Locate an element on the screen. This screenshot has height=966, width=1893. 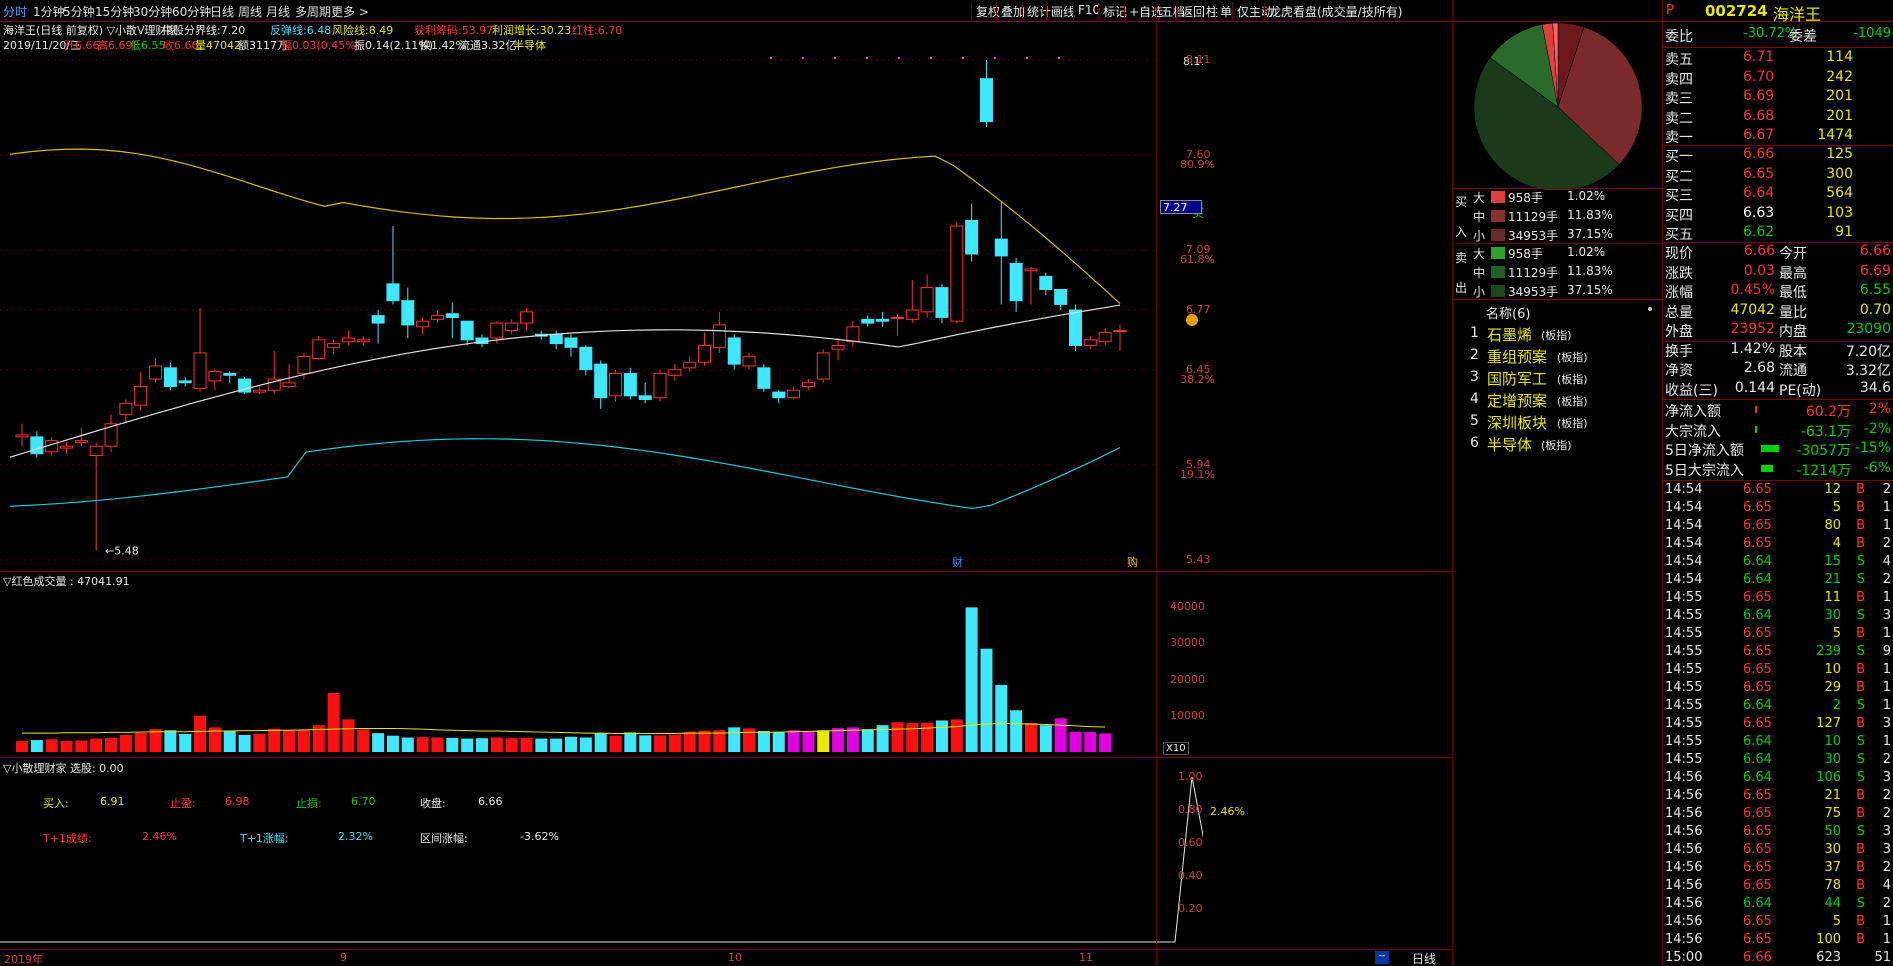
toolbar-button-12: 龙虎看盘(成交量/技所有) is located at coordinates (1335, 11).